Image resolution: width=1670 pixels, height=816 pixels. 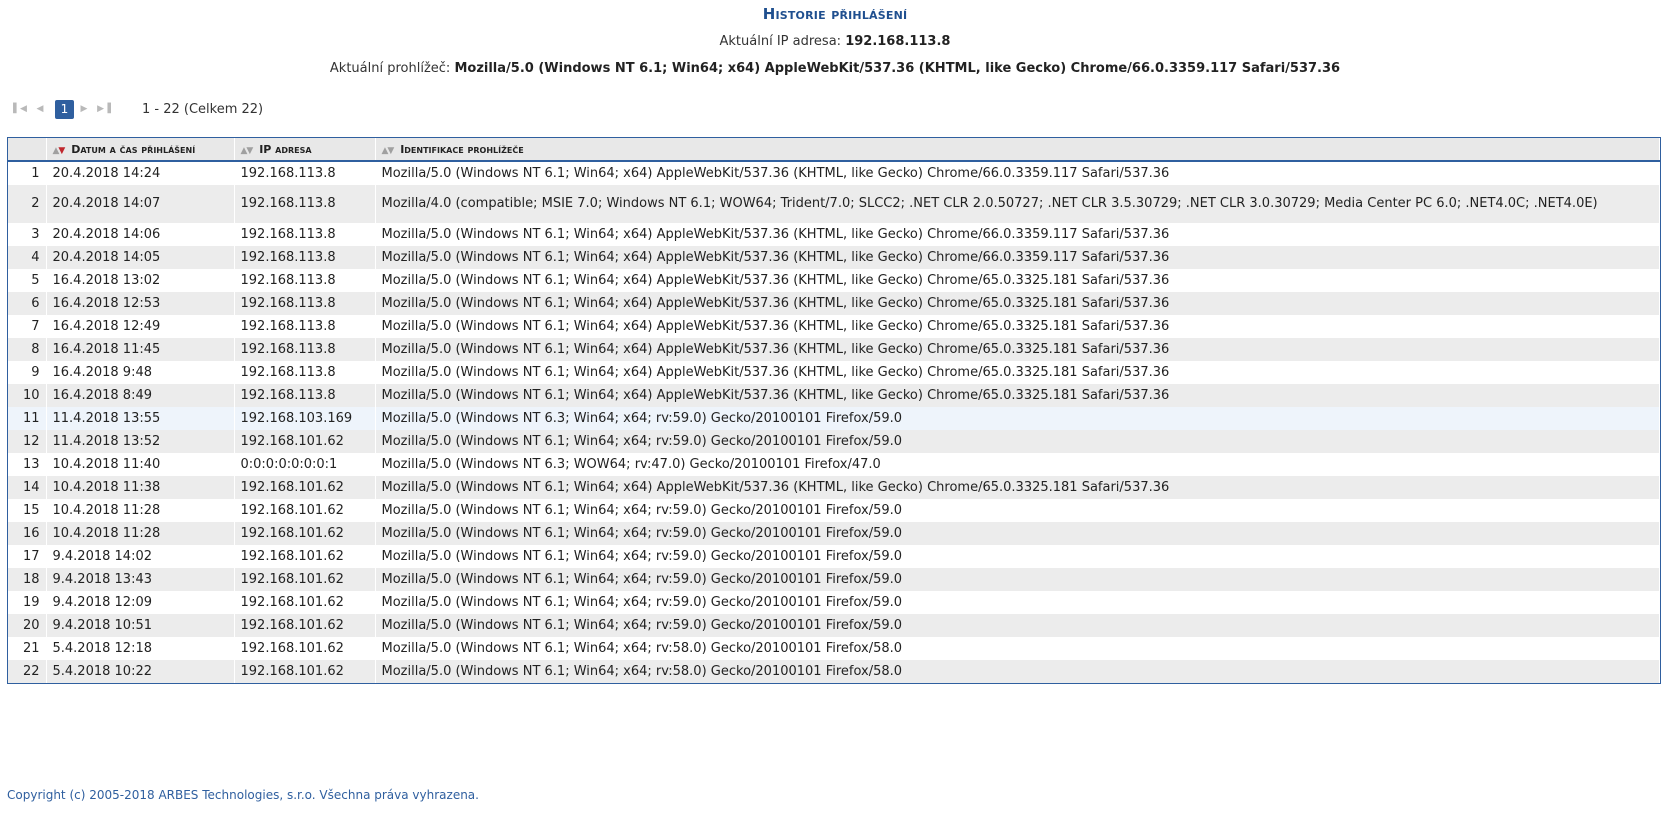 What do you see at coordinates (27, 303) in the screenshot?
I see `row-index: 6` at bounding box center [27, 303].